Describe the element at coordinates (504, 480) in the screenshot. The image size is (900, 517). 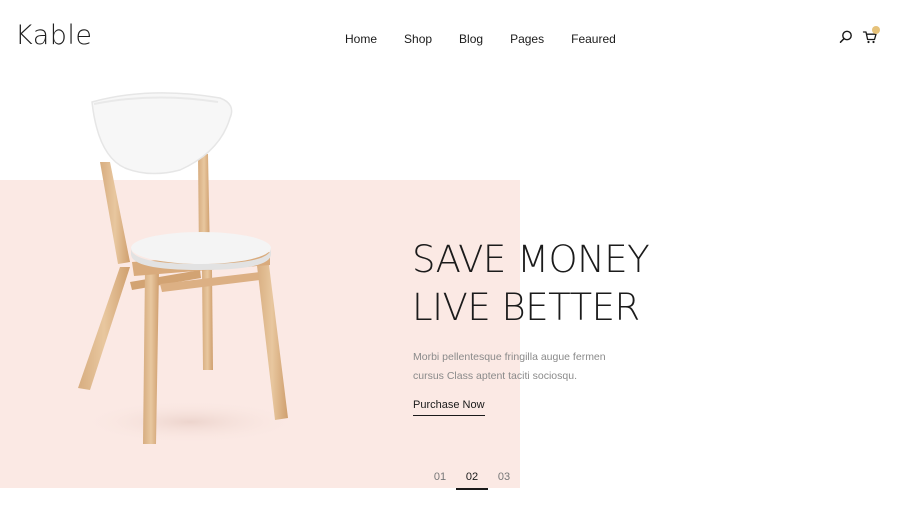
I see `slider-page-03: 03` at that location.